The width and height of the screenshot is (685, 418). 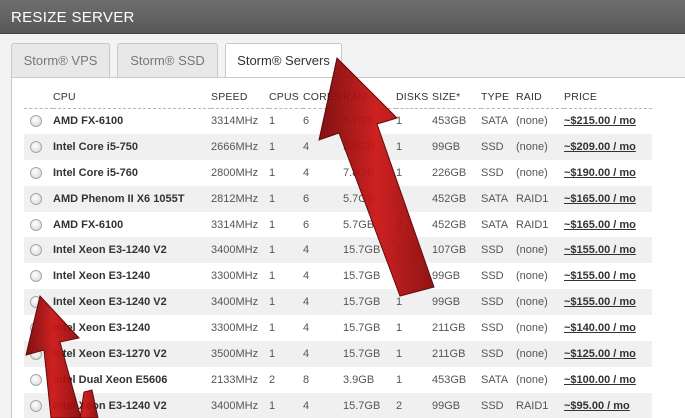 What do you see at coordinates (600, 147) in the screenshot?
I see `price-link: ~$209.00 / mo` at bounding box center [600, 147].